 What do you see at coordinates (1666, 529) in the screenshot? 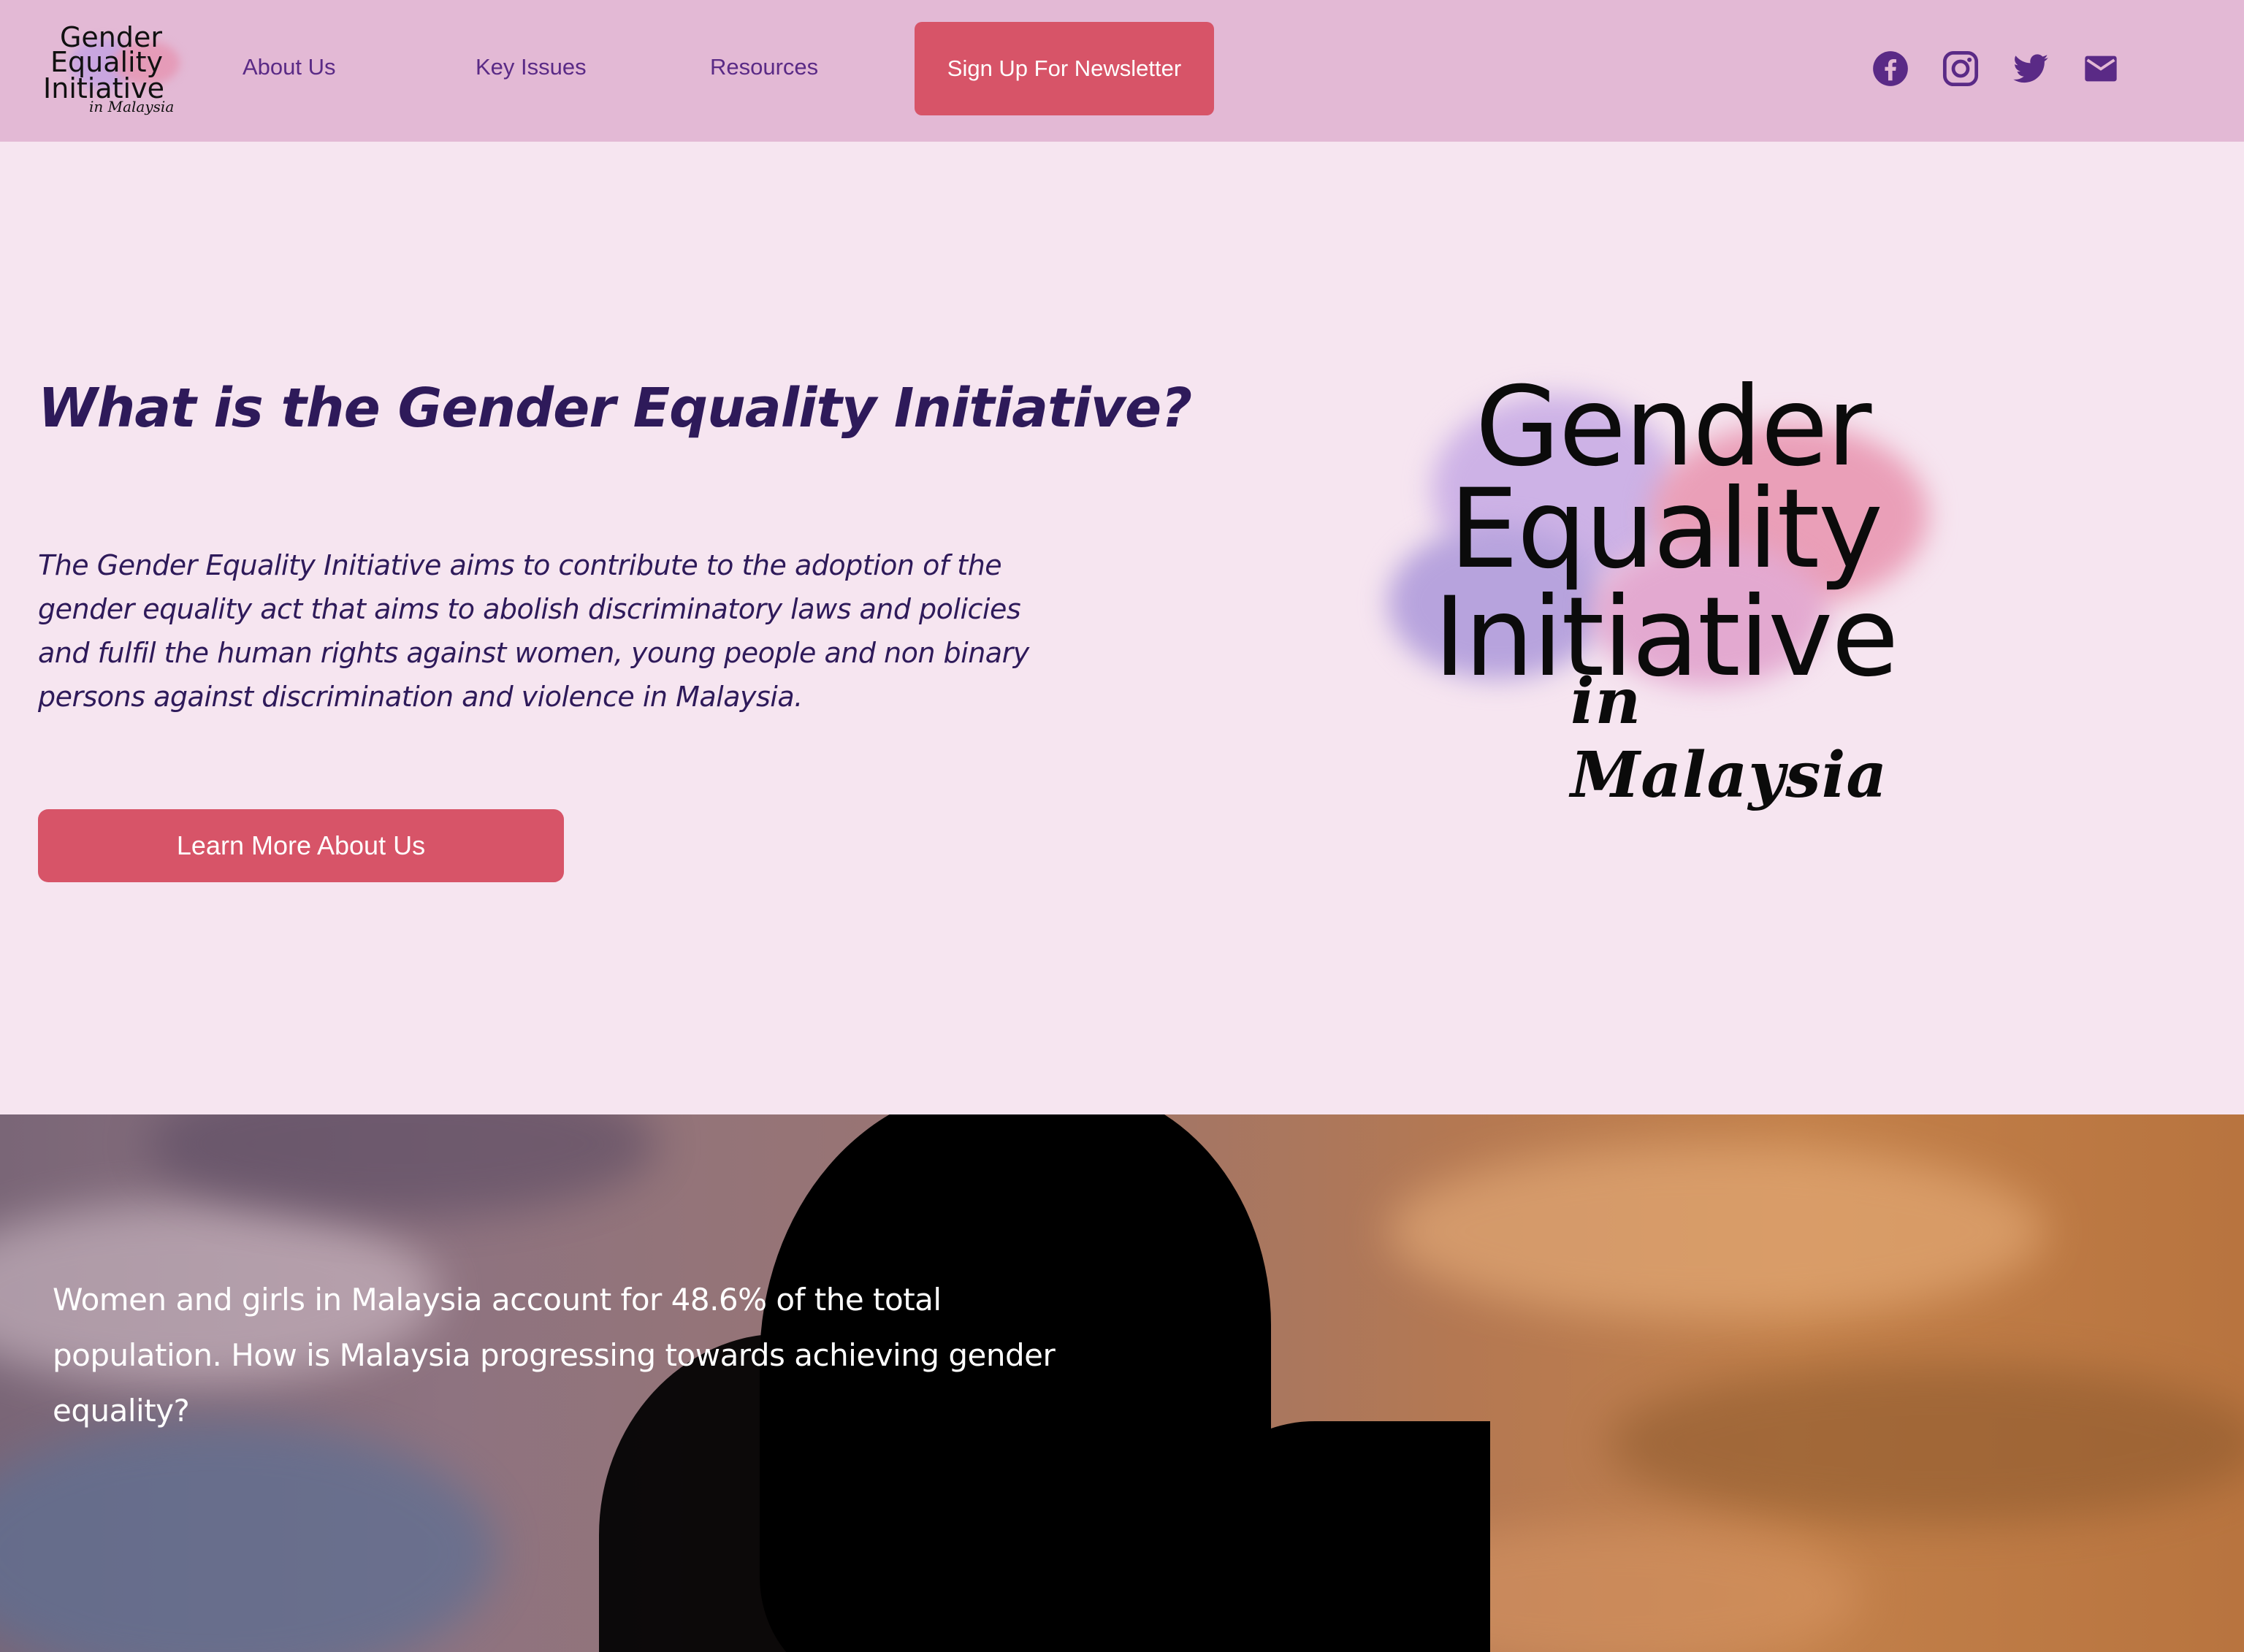
I see `logo-word-equality: Equality` at bounding box center [1666, 529].